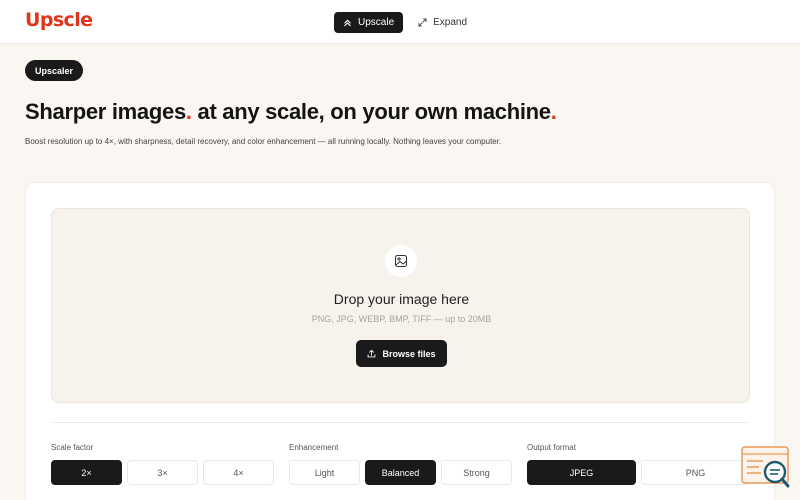 The height and width of the screenshot is (500, 800). What do you see at coordinates (59, 20) in the screenshot?
I see `logo: Upscle` at bounding box center [59, 20].